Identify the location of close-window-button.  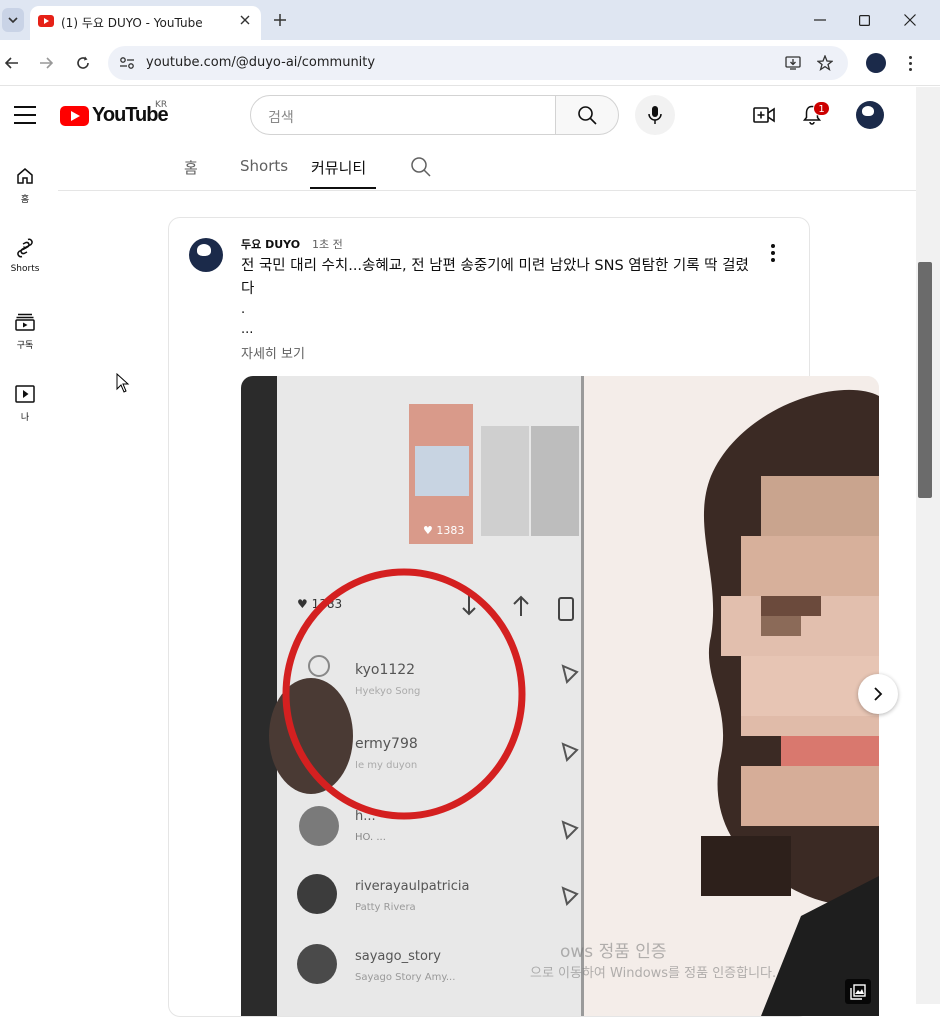
(910, 20).